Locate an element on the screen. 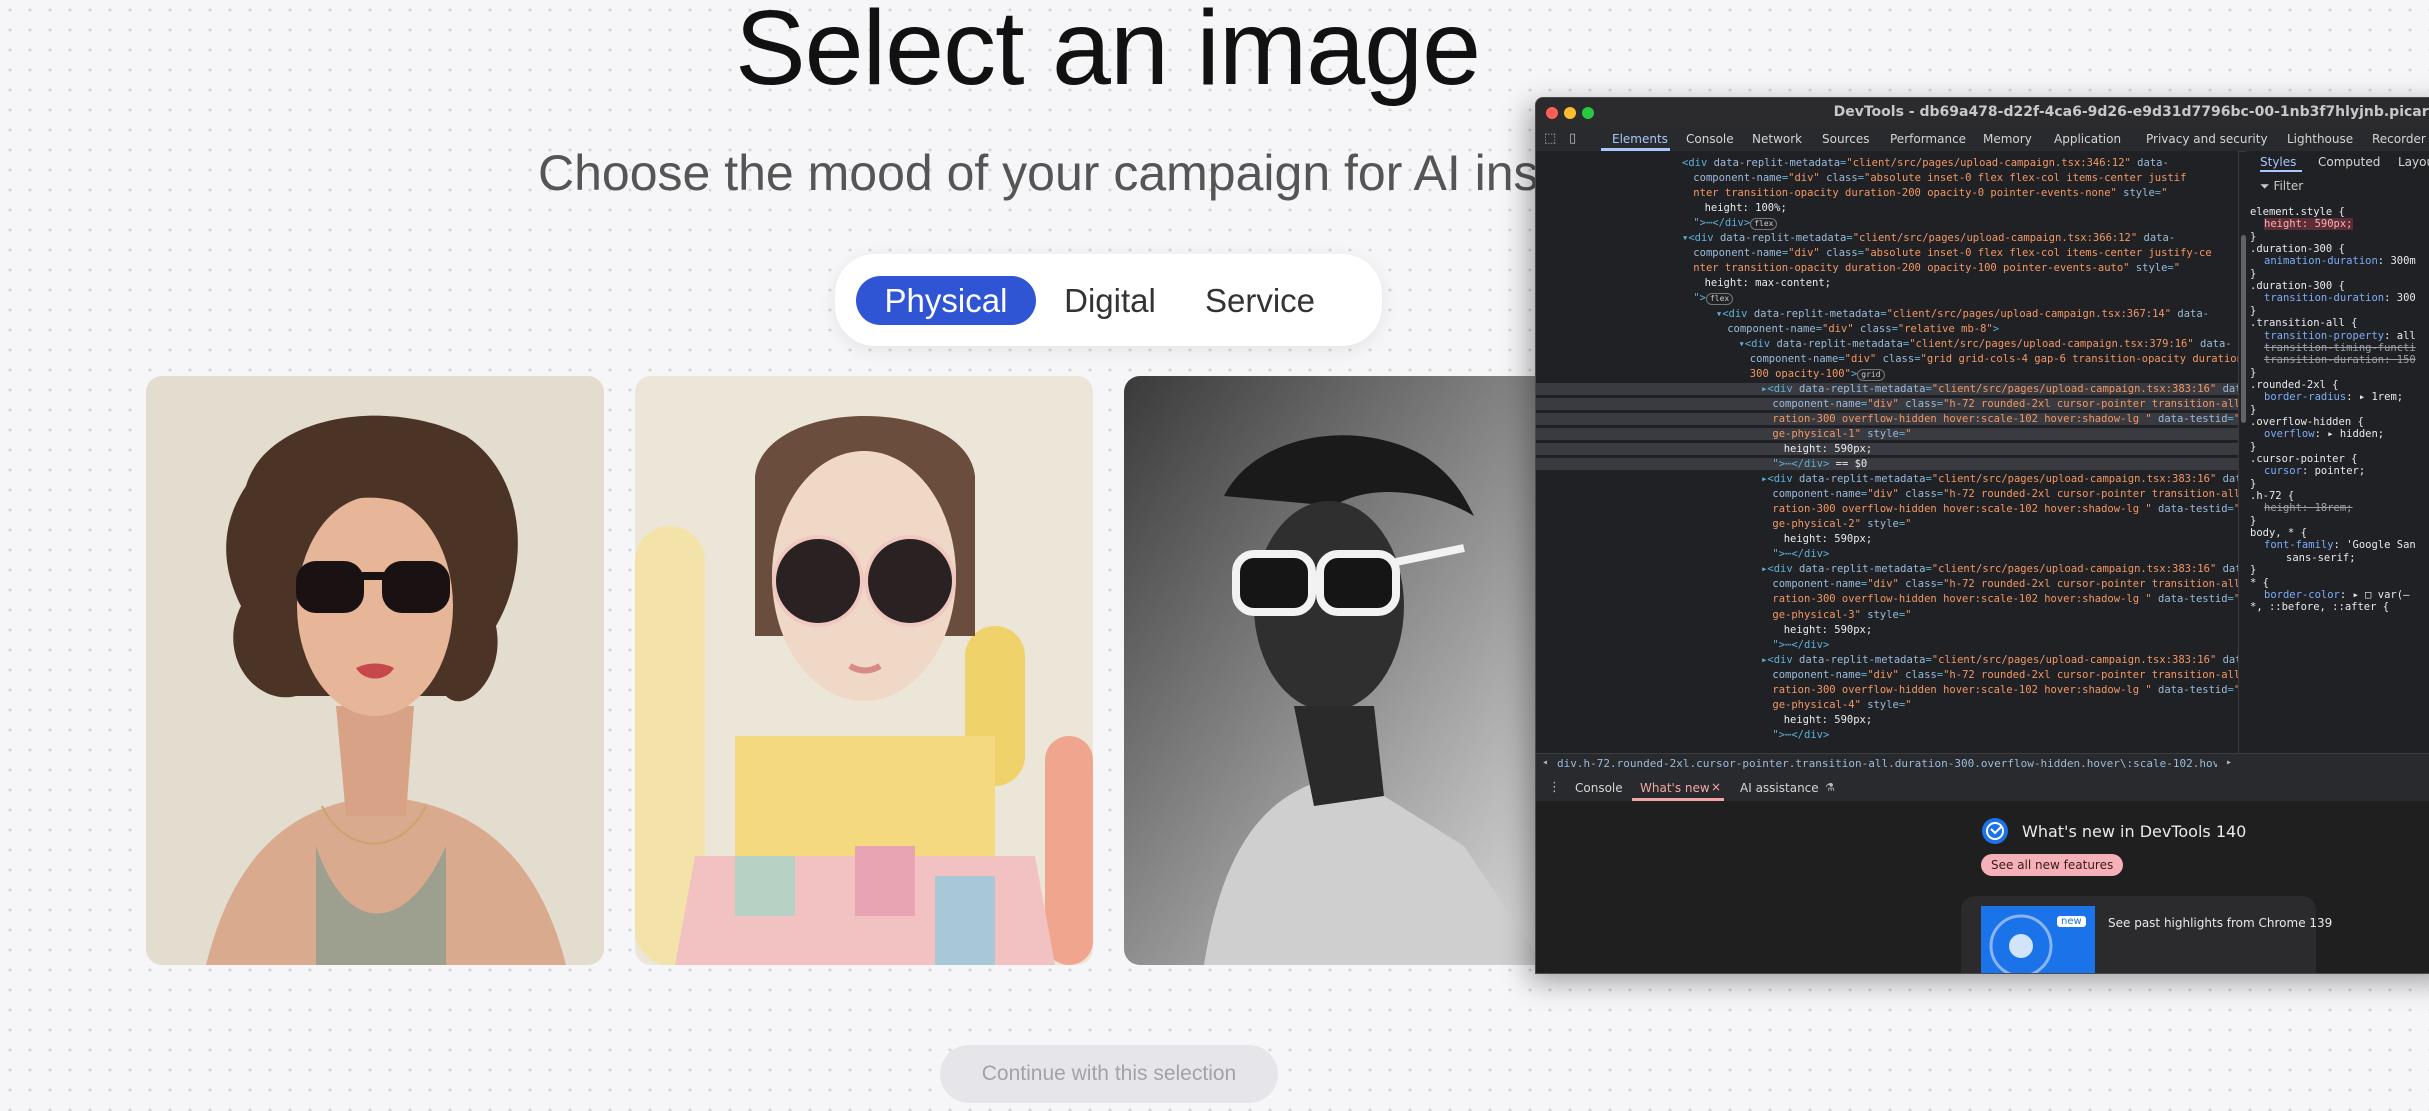  continue-button: Continue with this selection is located at coordinates (1109, 1074).